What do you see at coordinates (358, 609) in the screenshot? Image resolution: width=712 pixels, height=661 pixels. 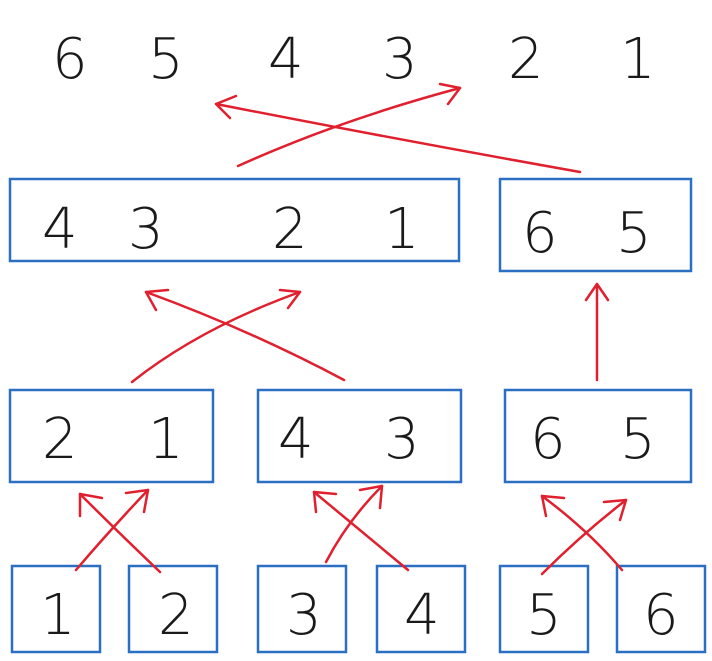 I see `level-1-boxes: 1 2 3 4 5 6` at bounding box center [358, 609].